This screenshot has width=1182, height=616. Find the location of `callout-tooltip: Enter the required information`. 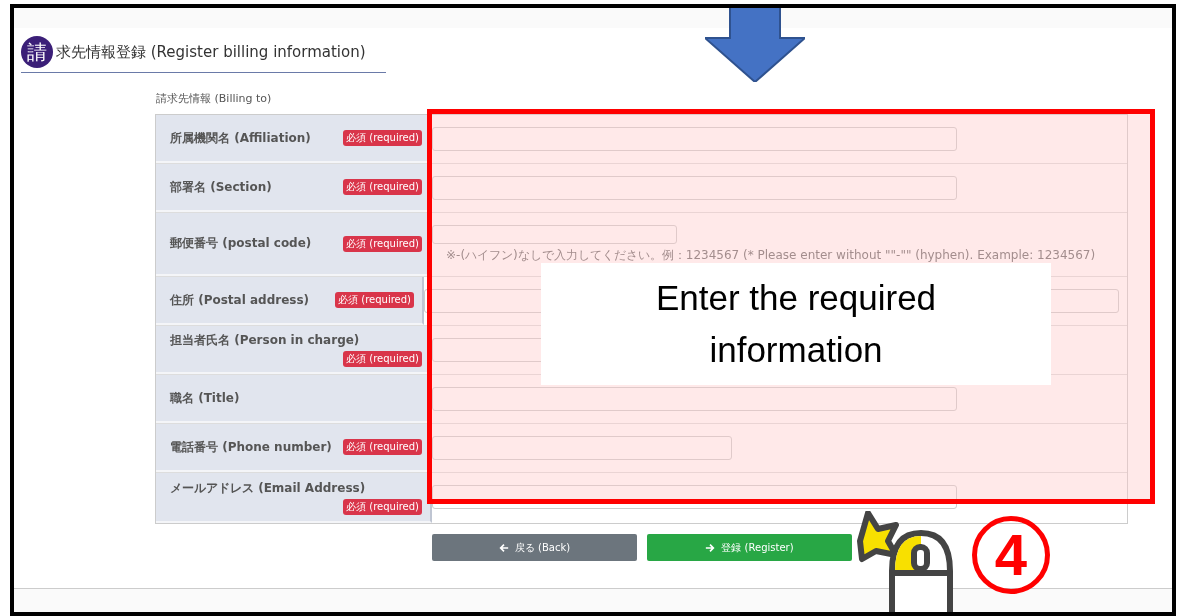

callout-tooltip: Enter the required information is located at coordinates (796, 324).